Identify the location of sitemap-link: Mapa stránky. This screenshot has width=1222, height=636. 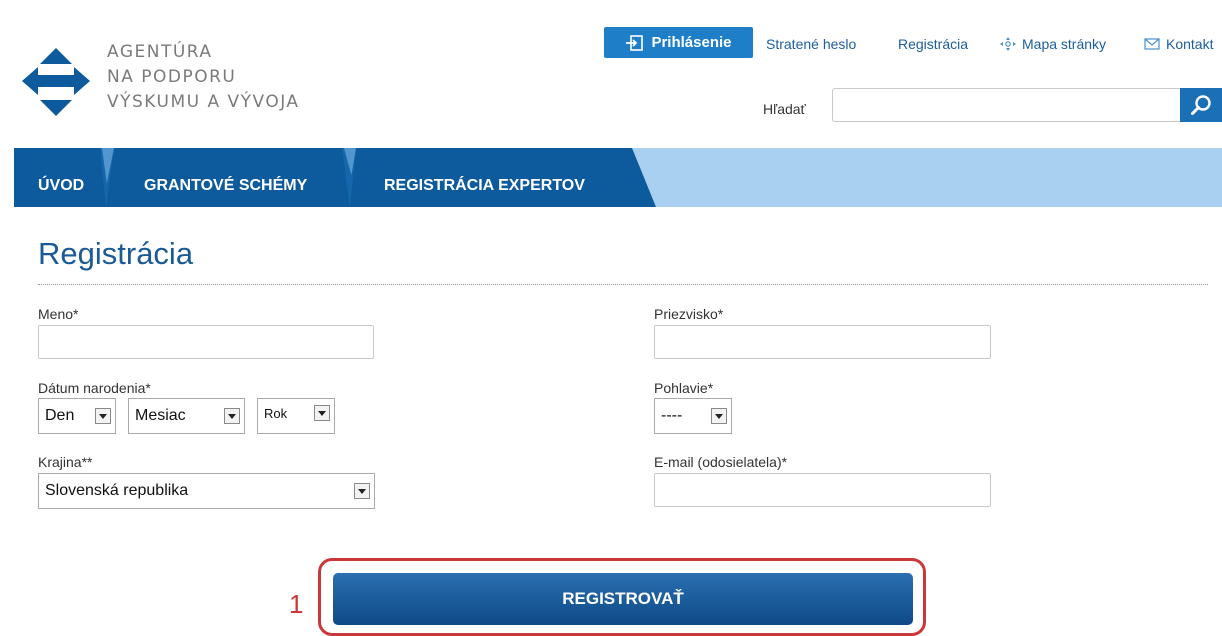
(1053, 44).